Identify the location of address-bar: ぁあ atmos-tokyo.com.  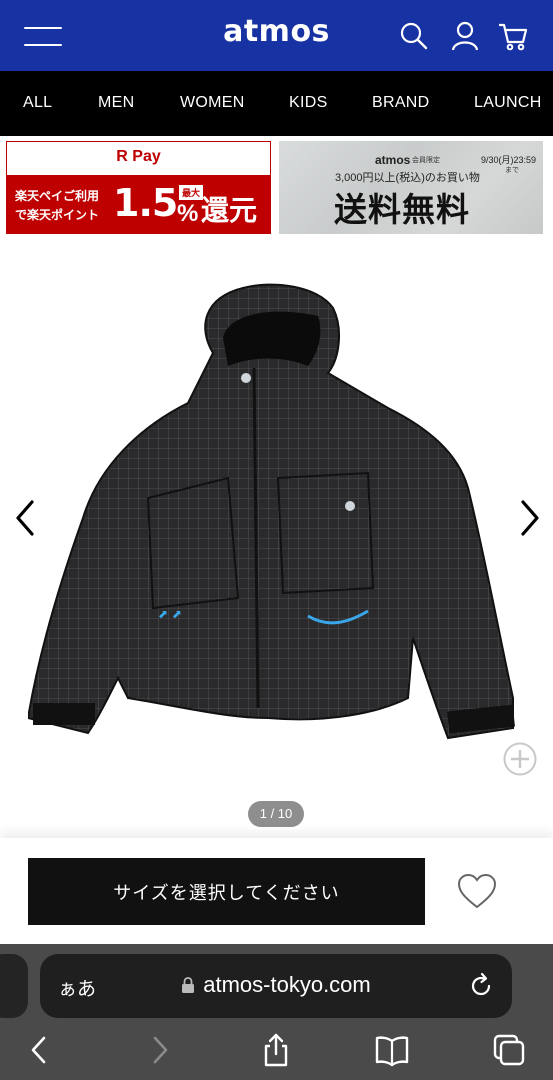
(276, 986).